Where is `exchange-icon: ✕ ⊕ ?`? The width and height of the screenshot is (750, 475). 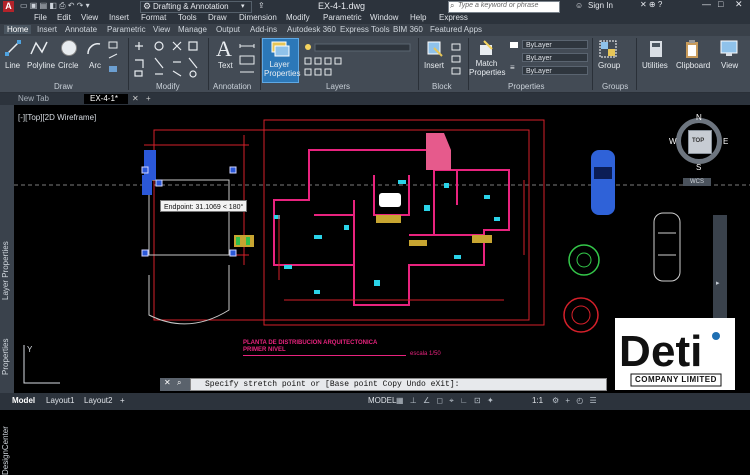
exchange-icon: ✕ ⊕ ? is located at coordinates (651, 4).